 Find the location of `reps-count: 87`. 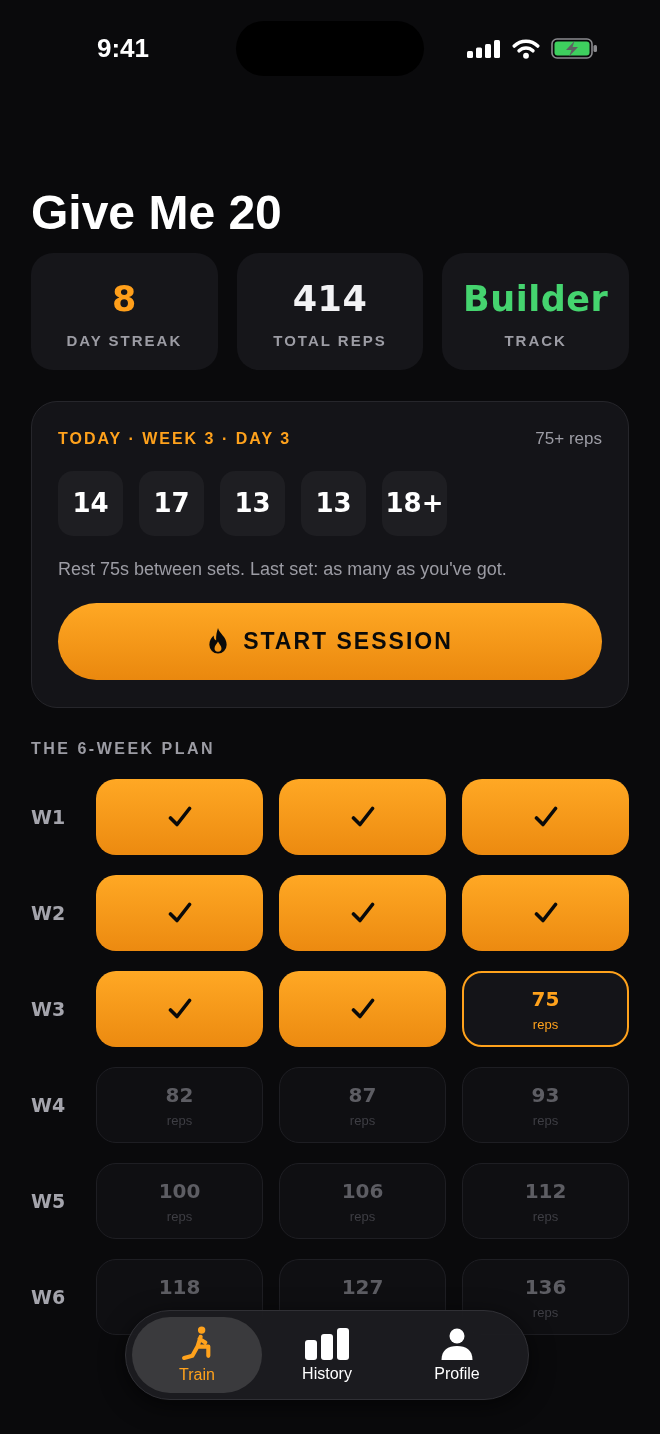

reps-count: 87 is located at coordinates (362, 1095).